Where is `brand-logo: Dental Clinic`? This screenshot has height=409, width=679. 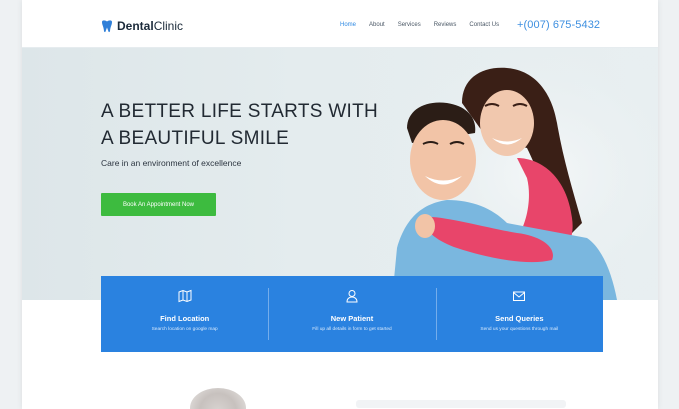
brand-logo: Dental Clinic is located at coordinates (141, 26).